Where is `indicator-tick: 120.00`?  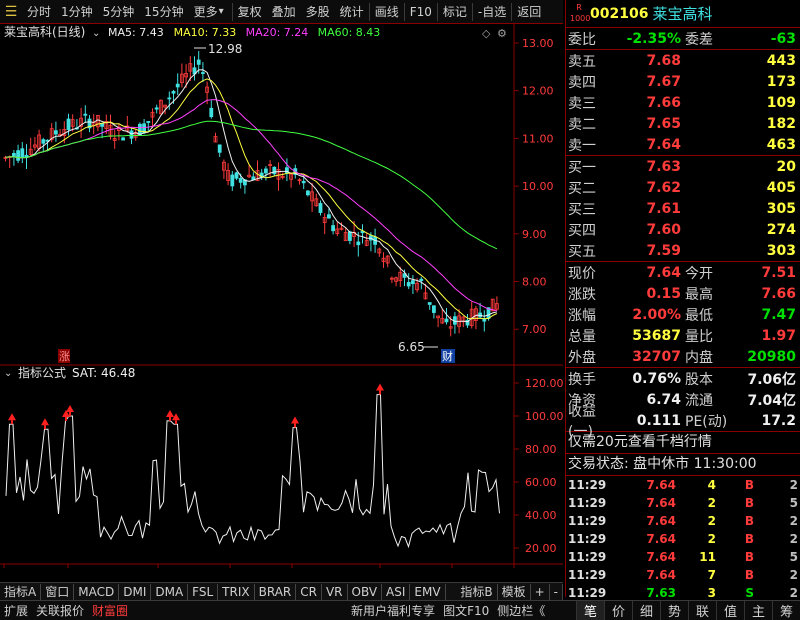
indicator-tick: 120.00 is located at coordinates (544, 383).